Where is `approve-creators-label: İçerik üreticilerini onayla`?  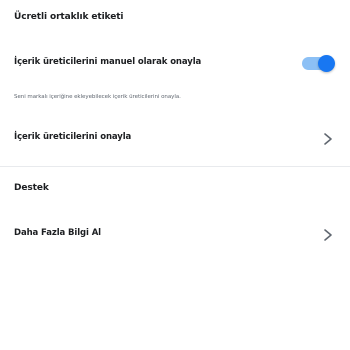 approve-creators-label: İçerik üreticilerini onayla is located at coordinates (73, 137).